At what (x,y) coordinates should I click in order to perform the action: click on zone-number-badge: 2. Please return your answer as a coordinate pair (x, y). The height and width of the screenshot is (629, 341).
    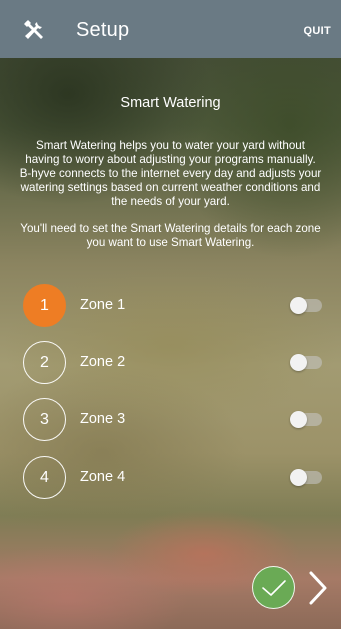
    Looking at the image, I should click on (44, 362).